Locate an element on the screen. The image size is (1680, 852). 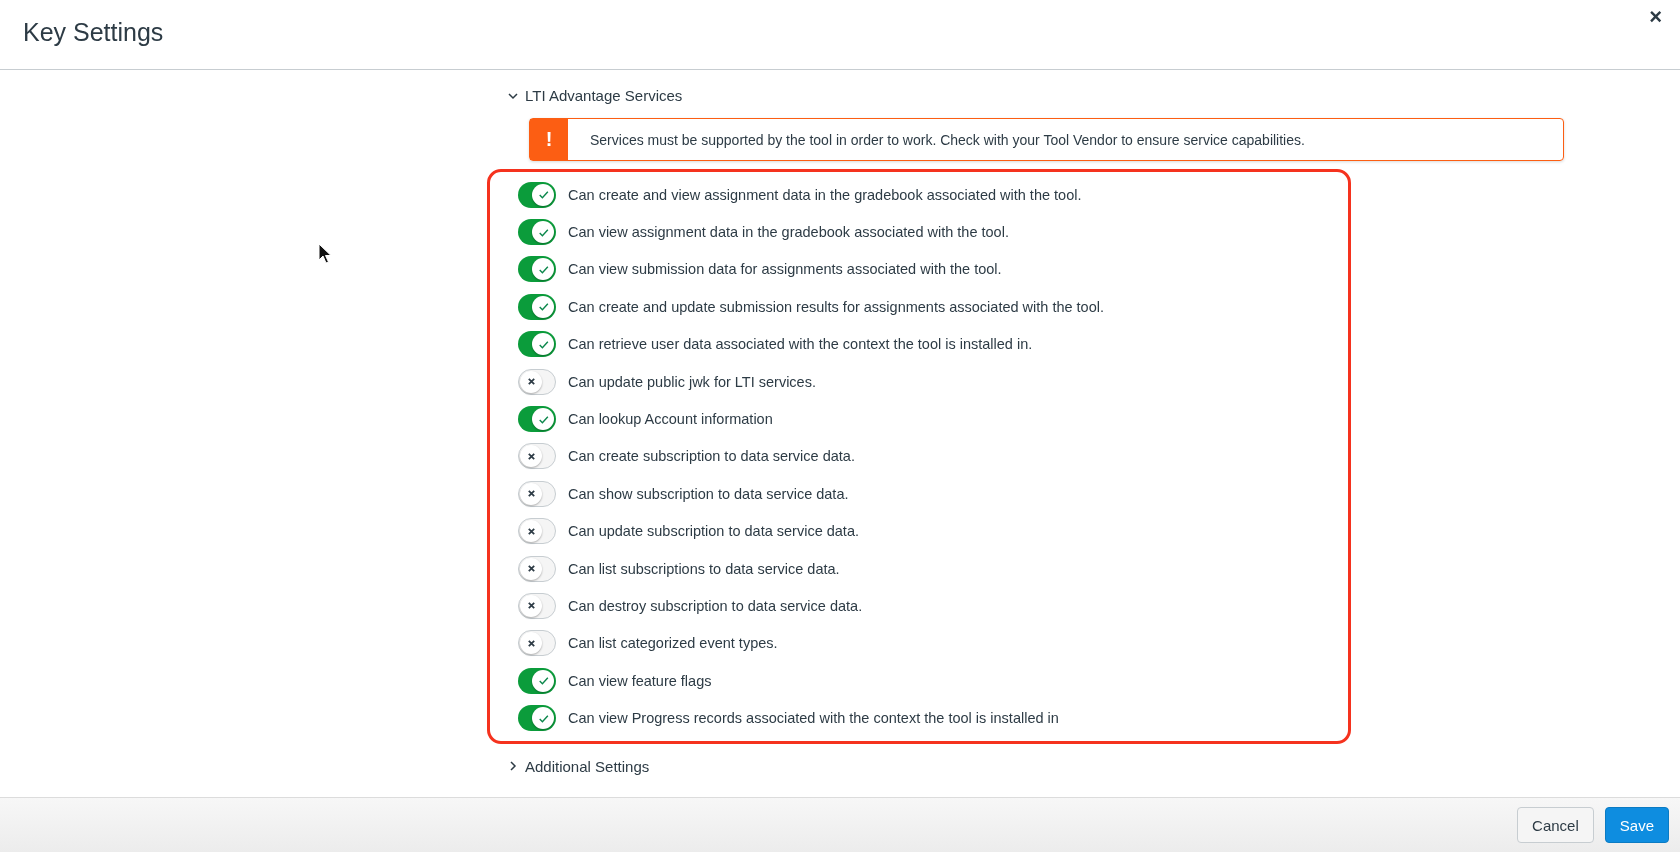
service-label: Can create and update submission results for assignments associated with the tool. is located at coordinates (836, 306).